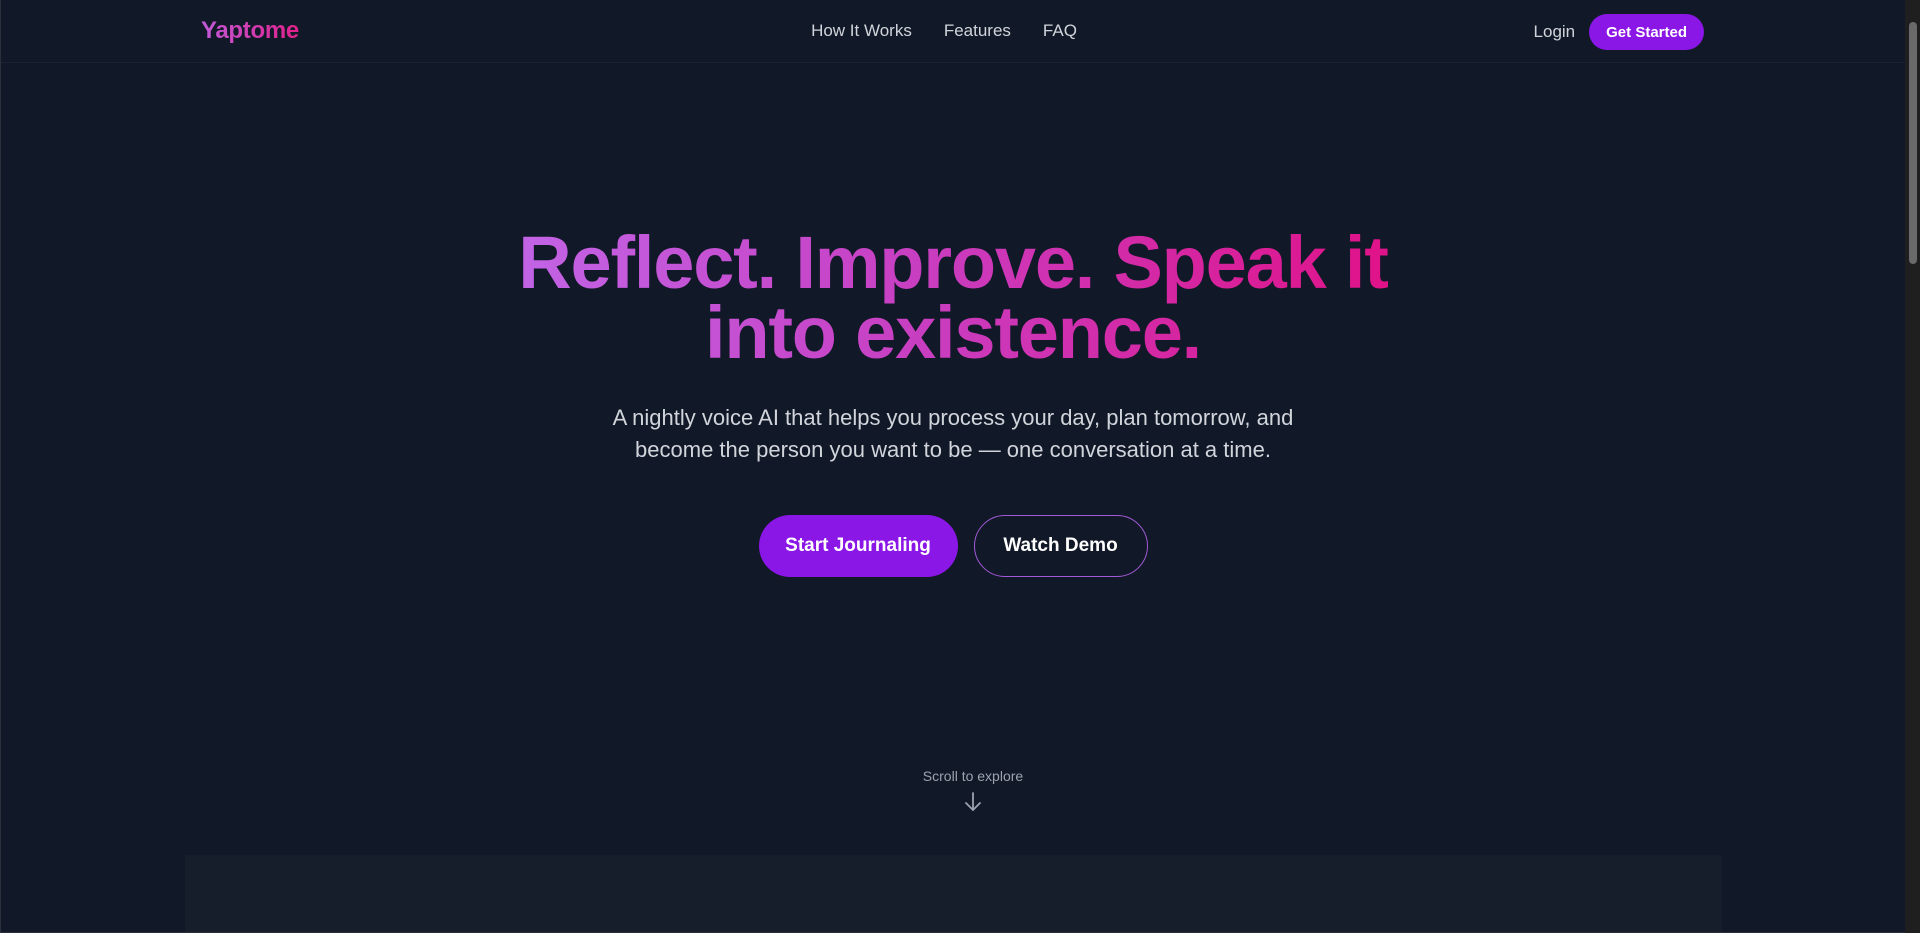 Image resolution: width=1920 pixels, height=933 pixels. What do you see at coordinates (1912, 466) in the screenshot?
I see `page-scrollbar` at bounding box center [1912, 466].